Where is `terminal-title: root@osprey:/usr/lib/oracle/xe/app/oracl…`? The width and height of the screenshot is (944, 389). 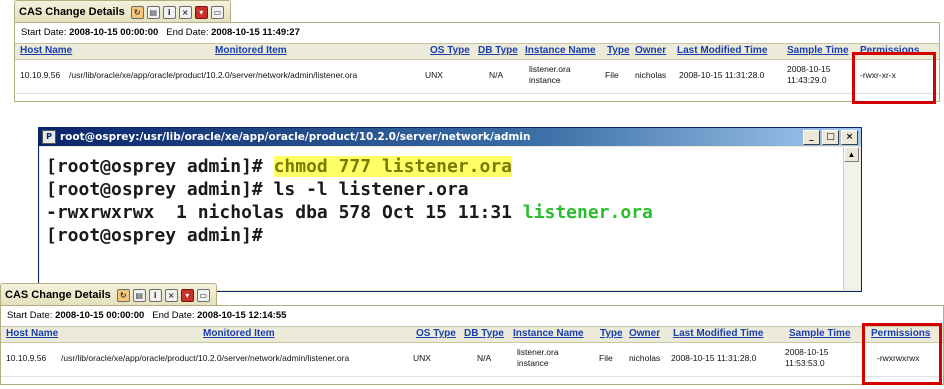
terminal-title: root@osprey:/usr/lib/oracle/xe/app/oracl… is located at coordinates (295, 137).